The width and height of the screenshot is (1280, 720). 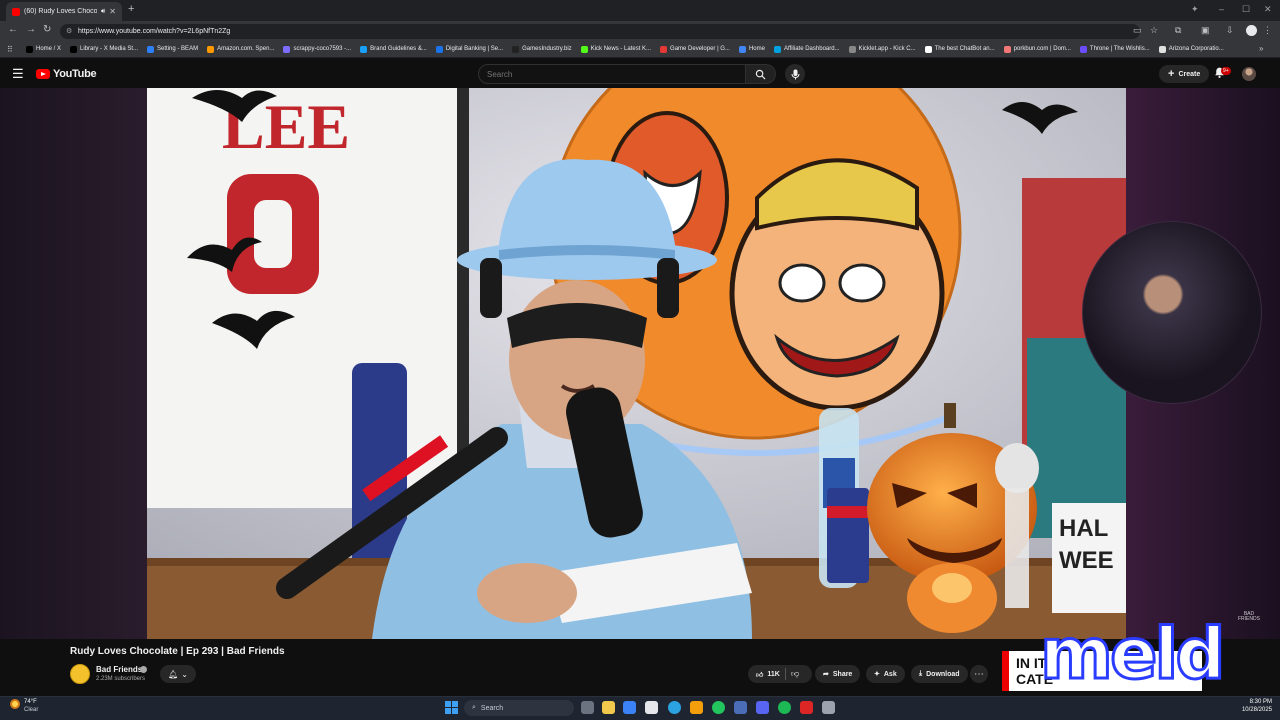 I want to click on like-button: 👍︎ 11K, so click(x=768, y=674).